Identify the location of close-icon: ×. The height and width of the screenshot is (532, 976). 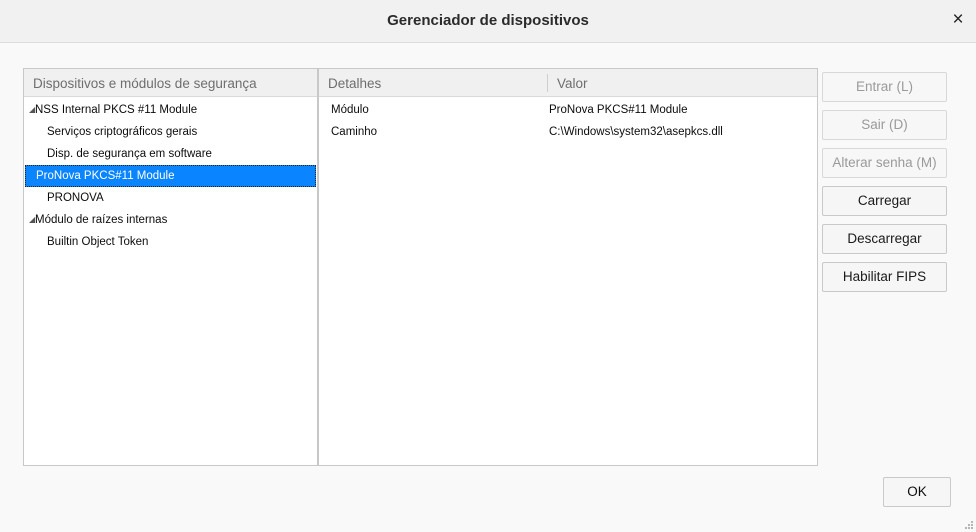
(958, 20).